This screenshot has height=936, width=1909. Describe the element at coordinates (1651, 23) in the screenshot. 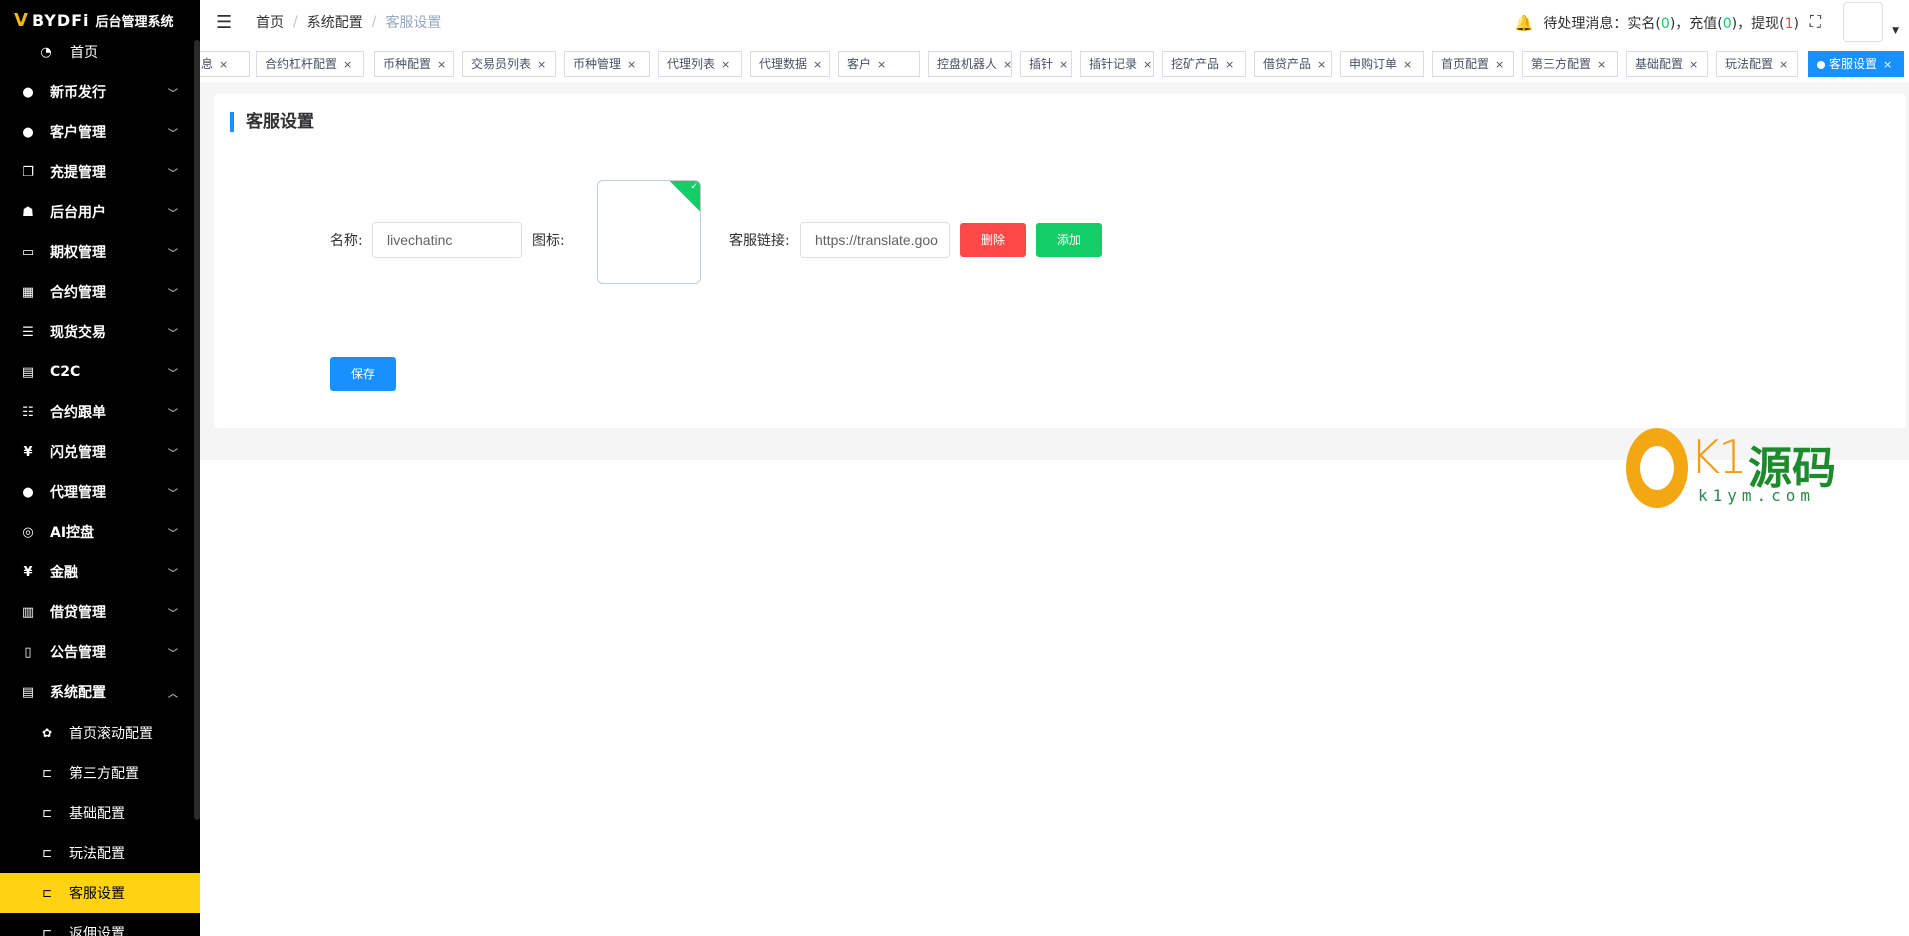

I see `notice-realname: 实名(0)` at that location.